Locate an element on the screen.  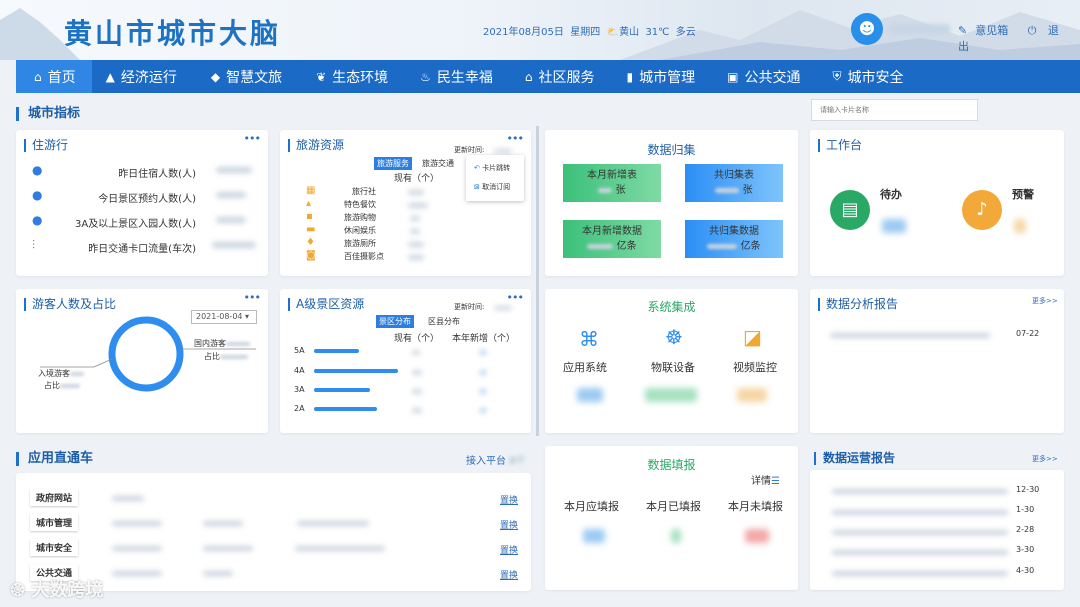
nav-label: 民生幸福 is located at coordinates (464, 77).